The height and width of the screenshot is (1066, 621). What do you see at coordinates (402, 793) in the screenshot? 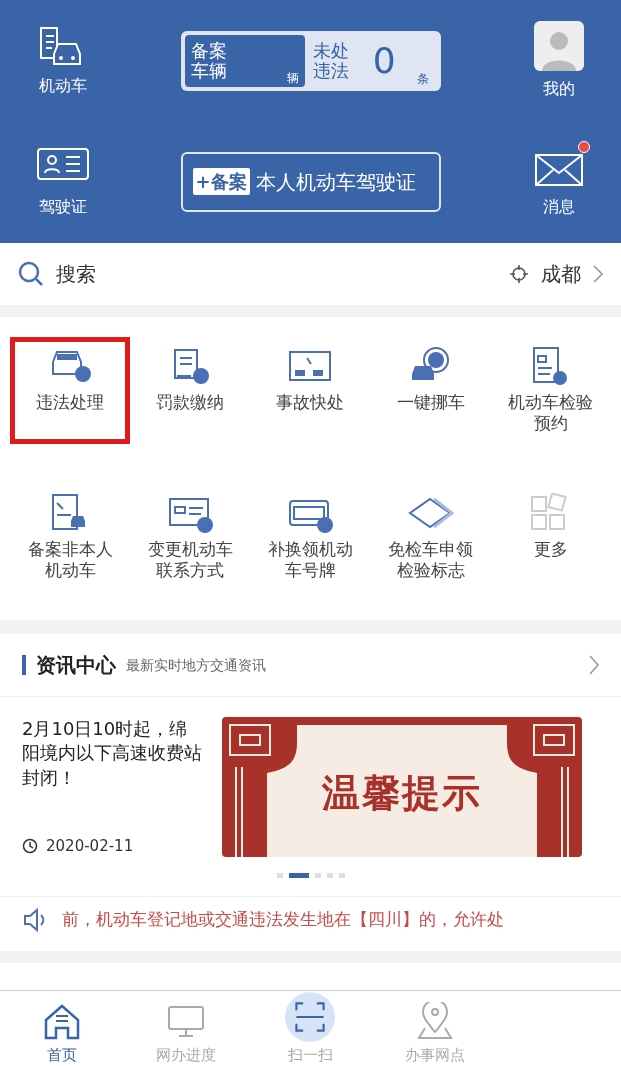
I see `banner-text: 温馨提示` at bounding box center [402, 793].